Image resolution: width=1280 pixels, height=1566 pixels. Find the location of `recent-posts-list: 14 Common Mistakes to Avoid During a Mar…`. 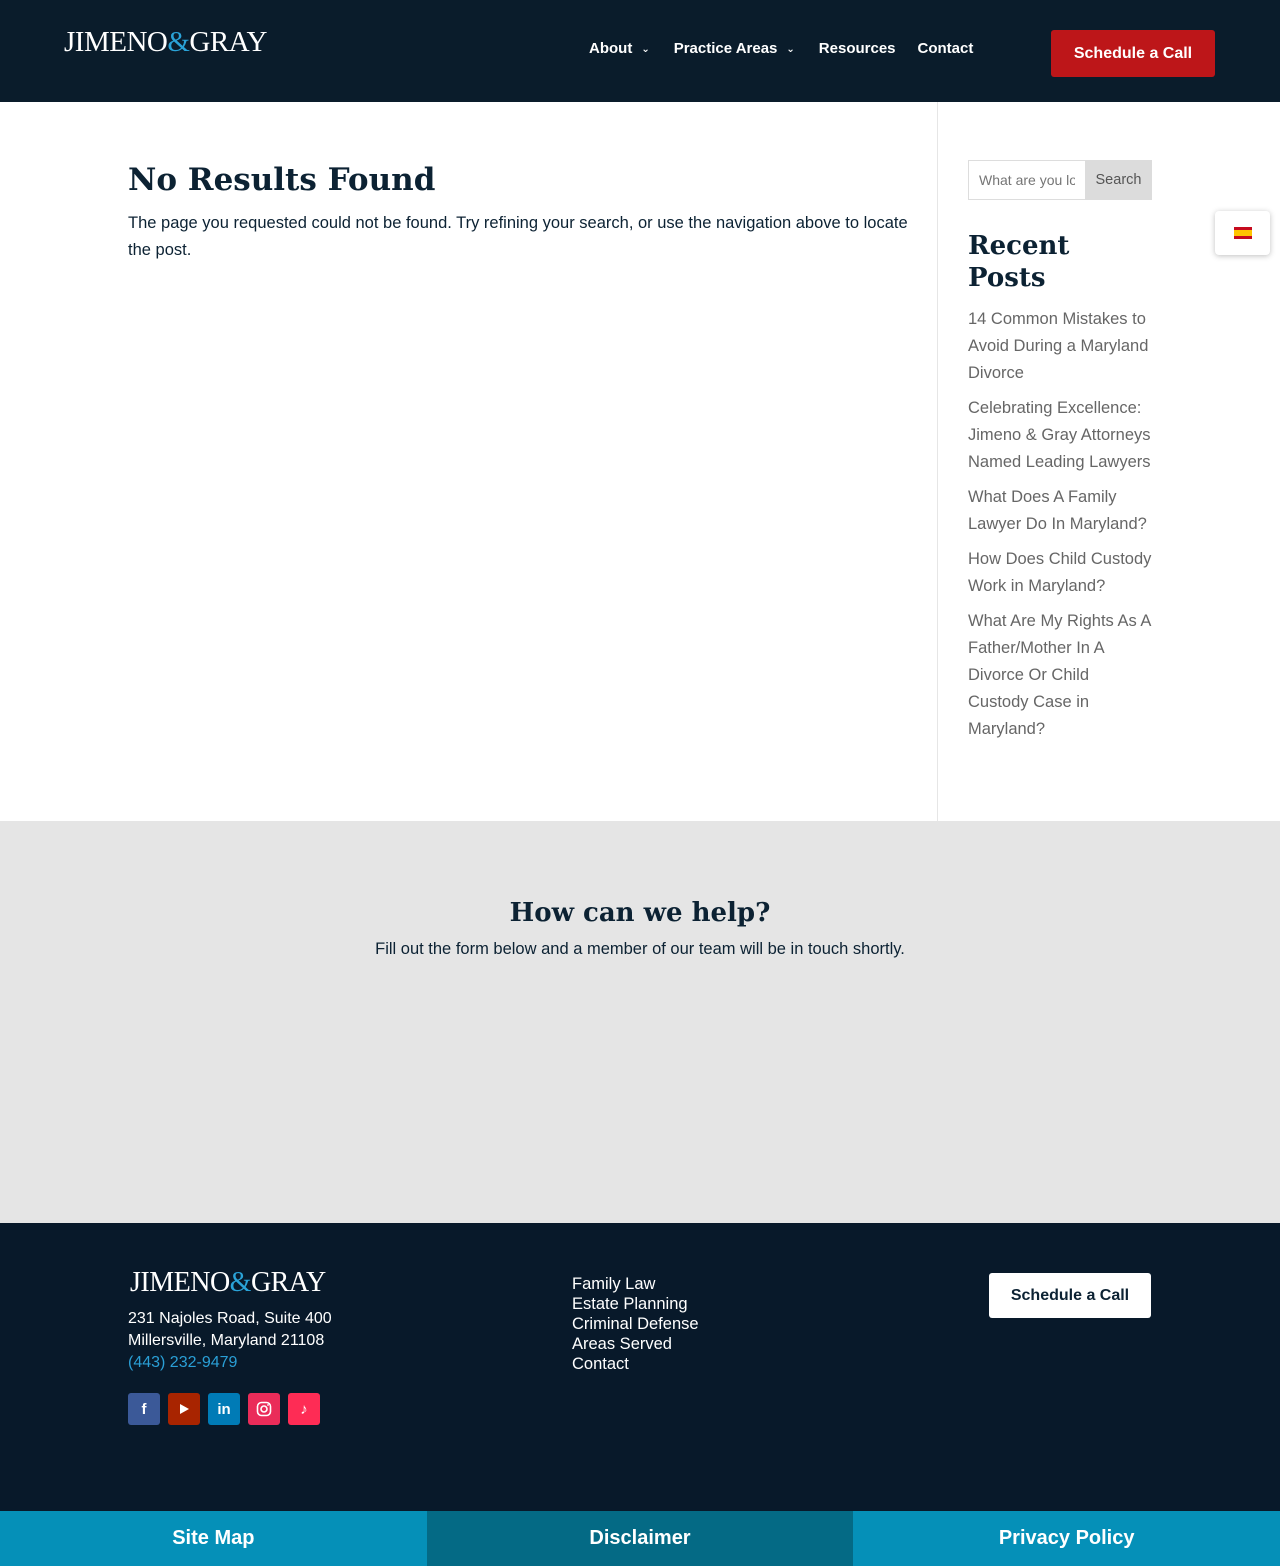

recent-posts-list: 14 Common Mistakes to Avoid During a Mar… is located at coordinates (1060, 524).